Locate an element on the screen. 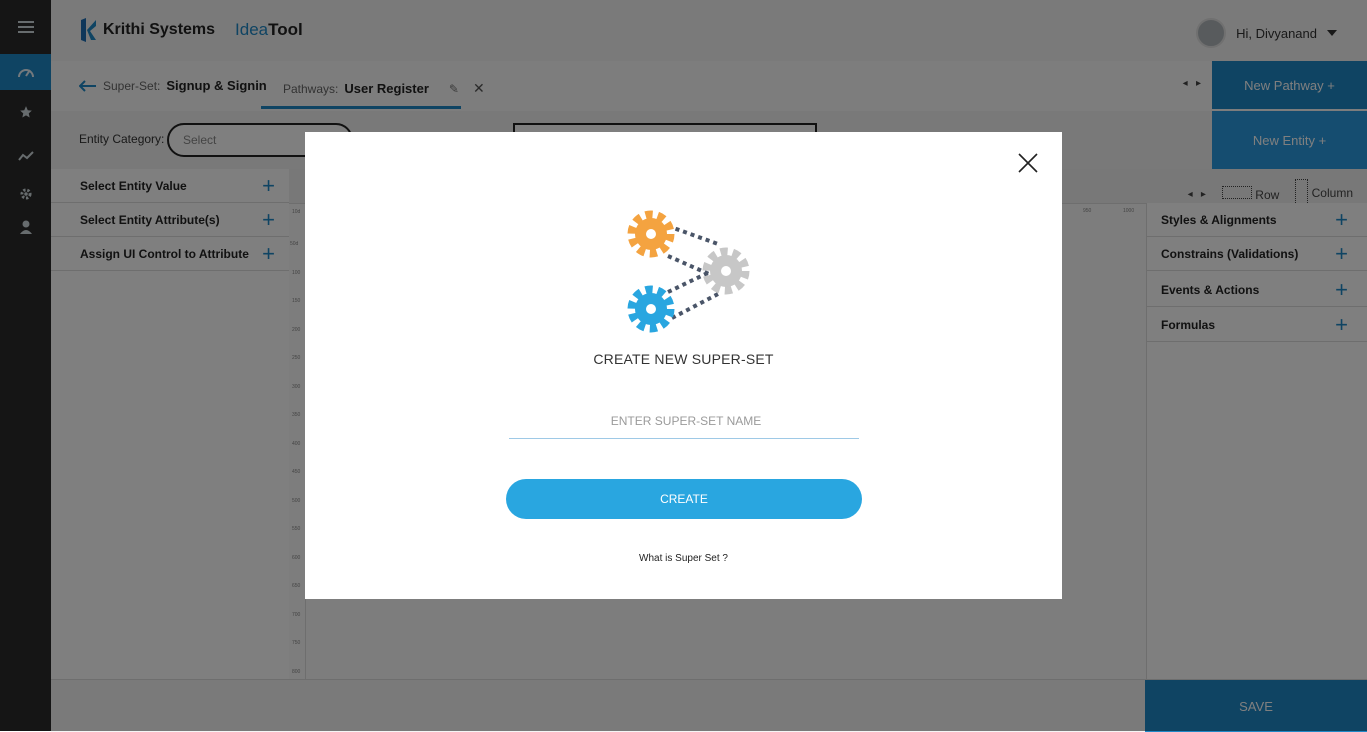 The image size is (1367, 732). blue-gear-icon is located at coordinates (651, 309).